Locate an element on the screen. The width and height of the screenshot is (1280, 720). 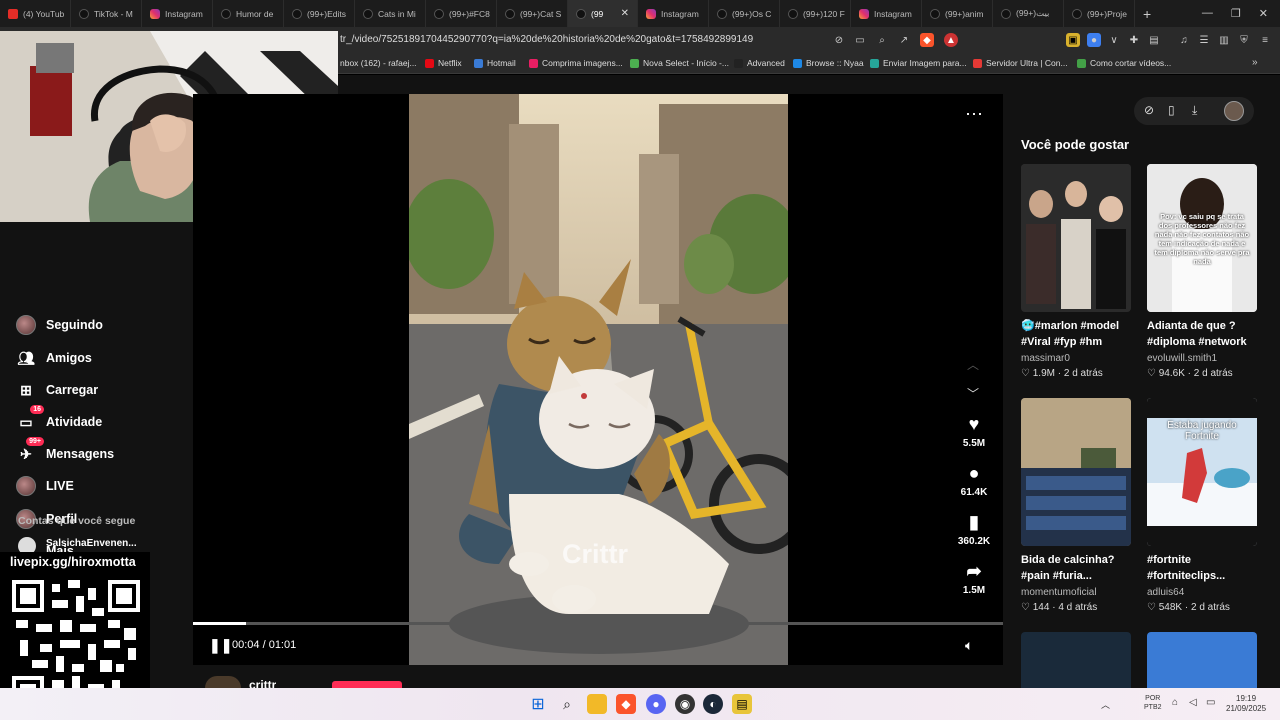
bookmark-item: Browse :: Nyaa is located at coordinates (828, 63).